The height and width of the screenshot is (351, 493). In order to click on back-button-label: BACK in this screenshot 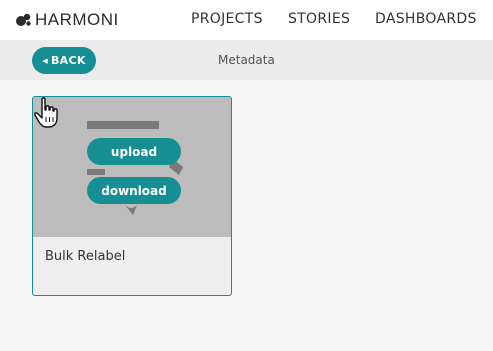, I will do `click(68, 60)`.